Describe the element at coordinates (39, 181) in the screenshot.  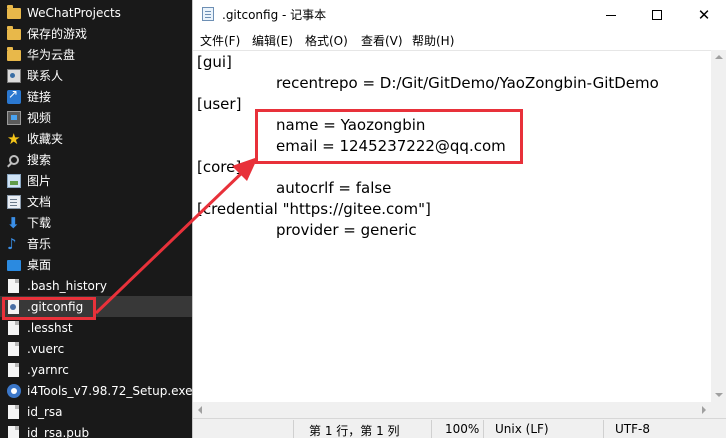
I see `explorer-item-label: 图片` at that location.